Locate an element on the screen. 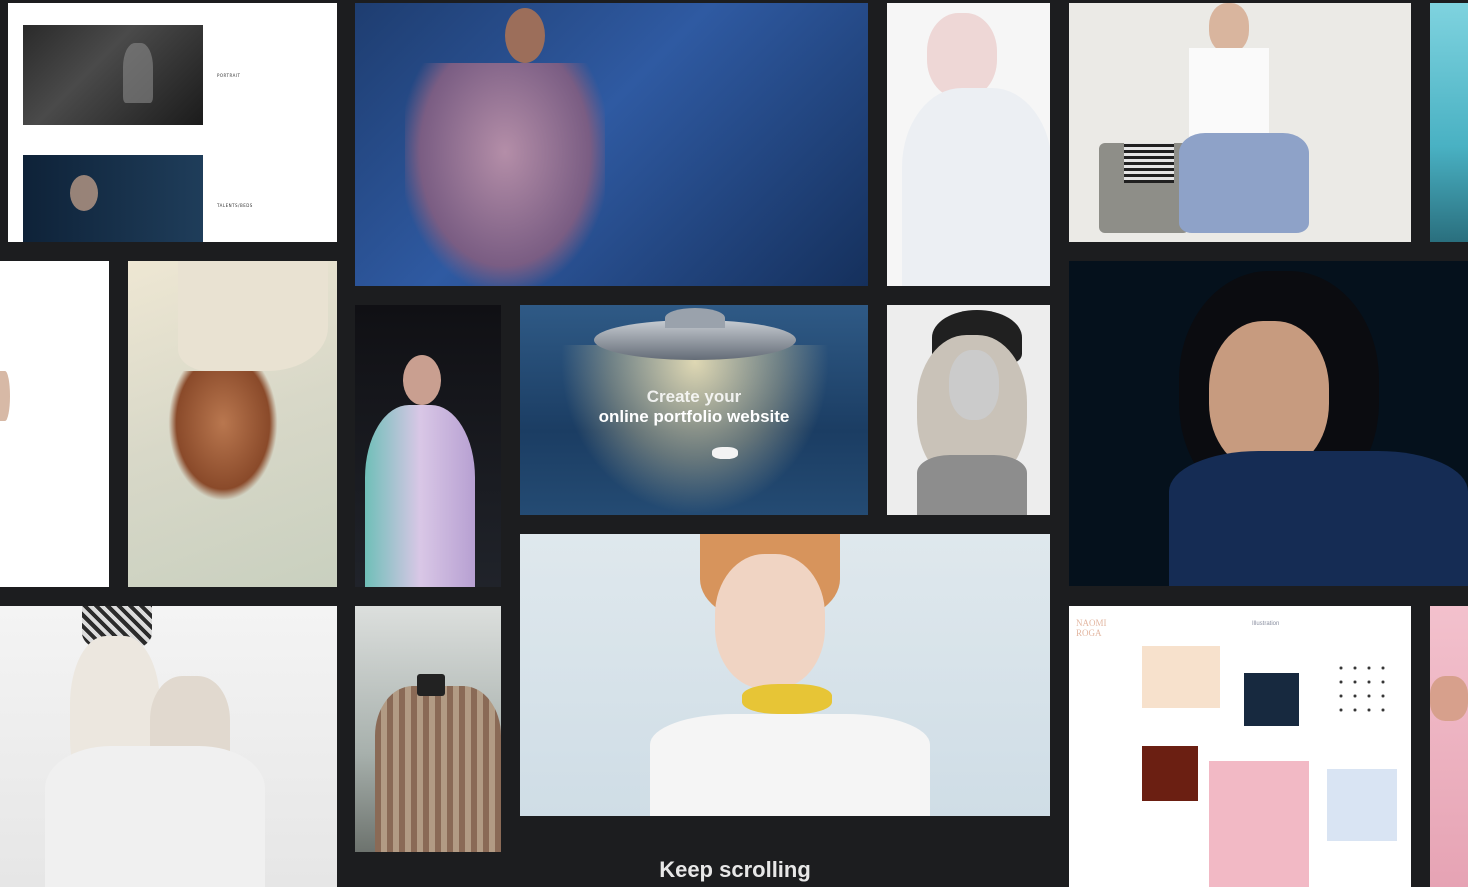 The height and width of the screenshot is (887, 1468). ufo-dome-icon is located at coordinates (695, 318).